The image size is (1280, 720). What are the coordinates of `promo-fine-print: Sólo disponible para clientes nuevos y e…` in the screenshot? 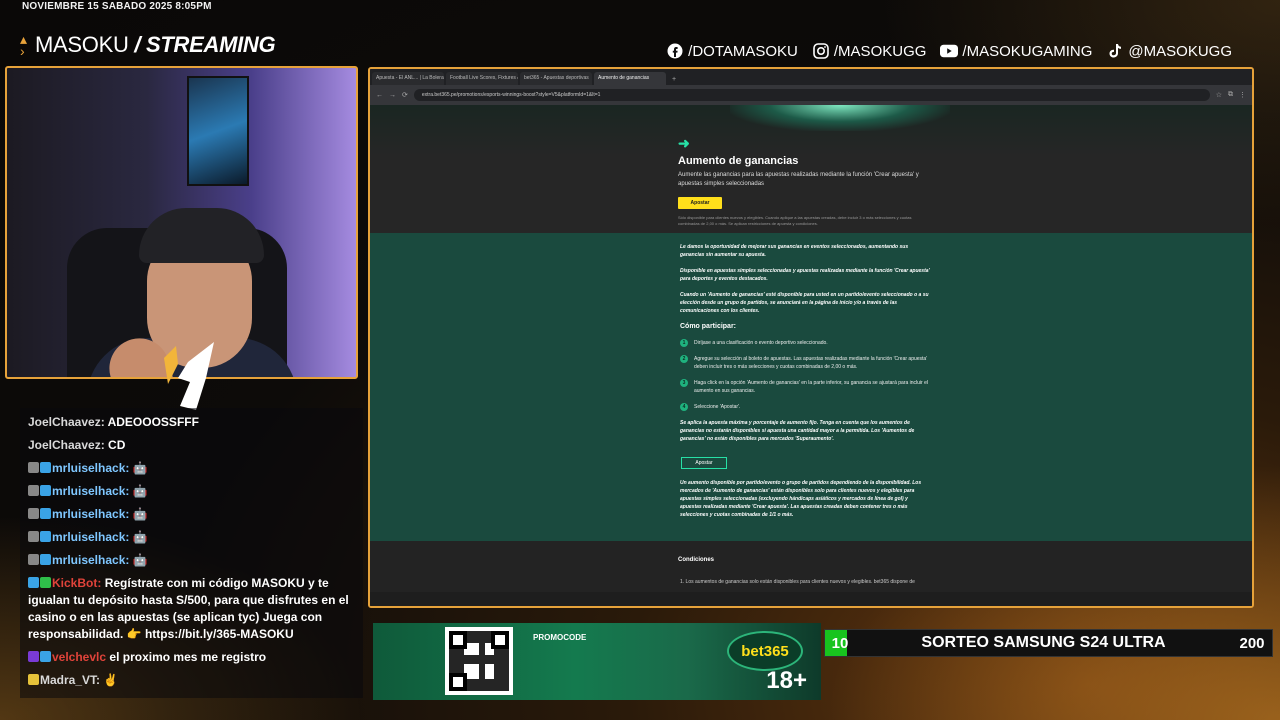 It's located at (795, 220).